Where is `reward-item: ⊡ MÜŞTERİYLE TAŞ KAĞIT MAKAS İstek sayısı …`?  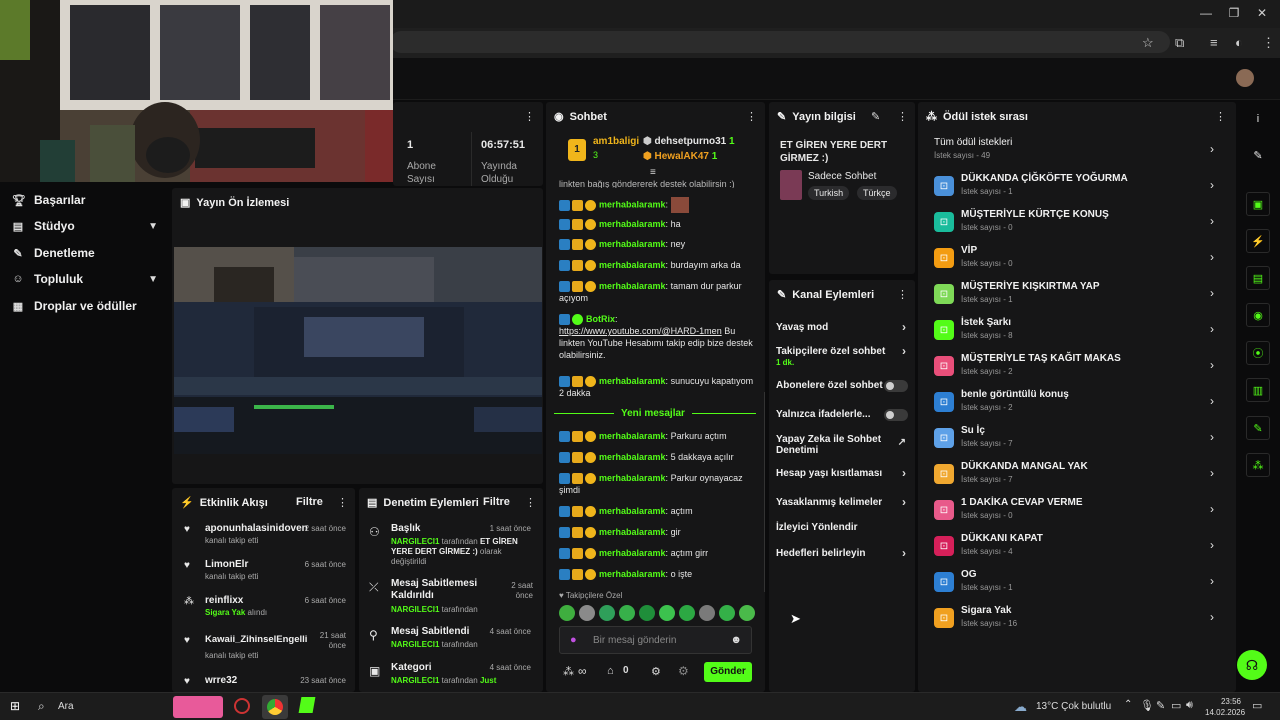
reward-item: ⊡ MÜŞTERİYLE TAŞ KAĞIT MAKAS İstek sayısı … is located at coordinates (1079, 368).